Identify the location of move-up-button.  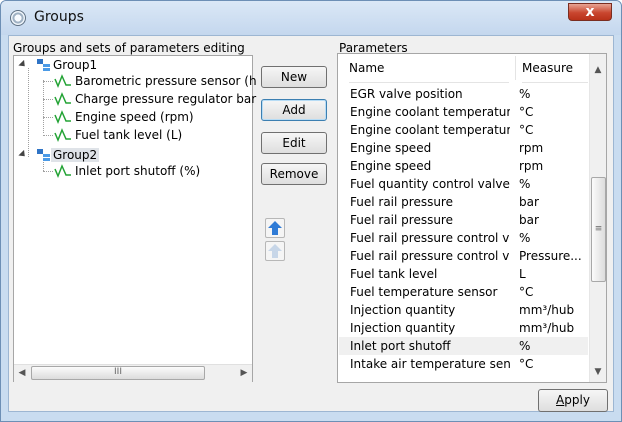
(275, 228).